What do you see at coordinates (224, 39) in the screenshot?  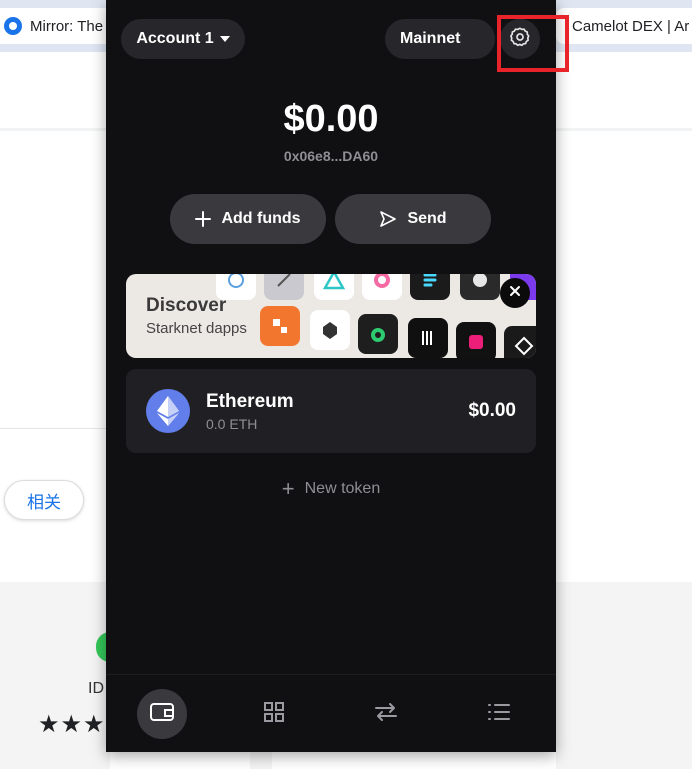 I see `caret-down-icon` at bounding box center [224, 39].